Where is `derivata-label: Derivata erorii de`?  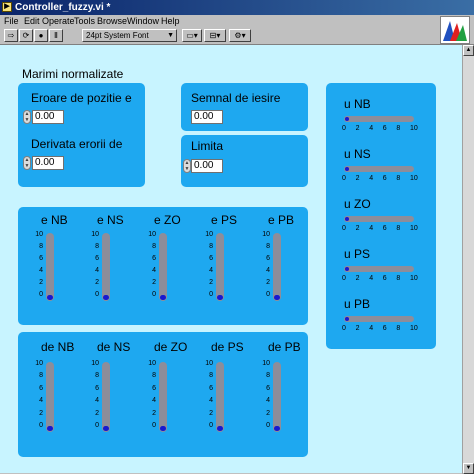
derivata-label: Derivata erorii de is located at coordinates (77, 144).